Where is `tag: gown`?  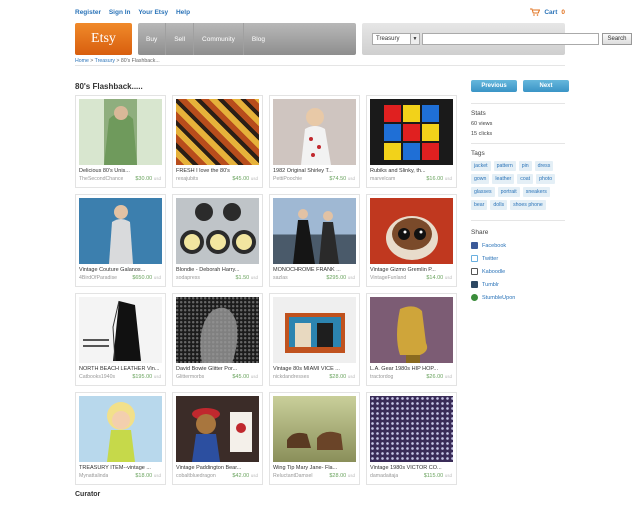
tag: gown is located at coordinates (480, 179).